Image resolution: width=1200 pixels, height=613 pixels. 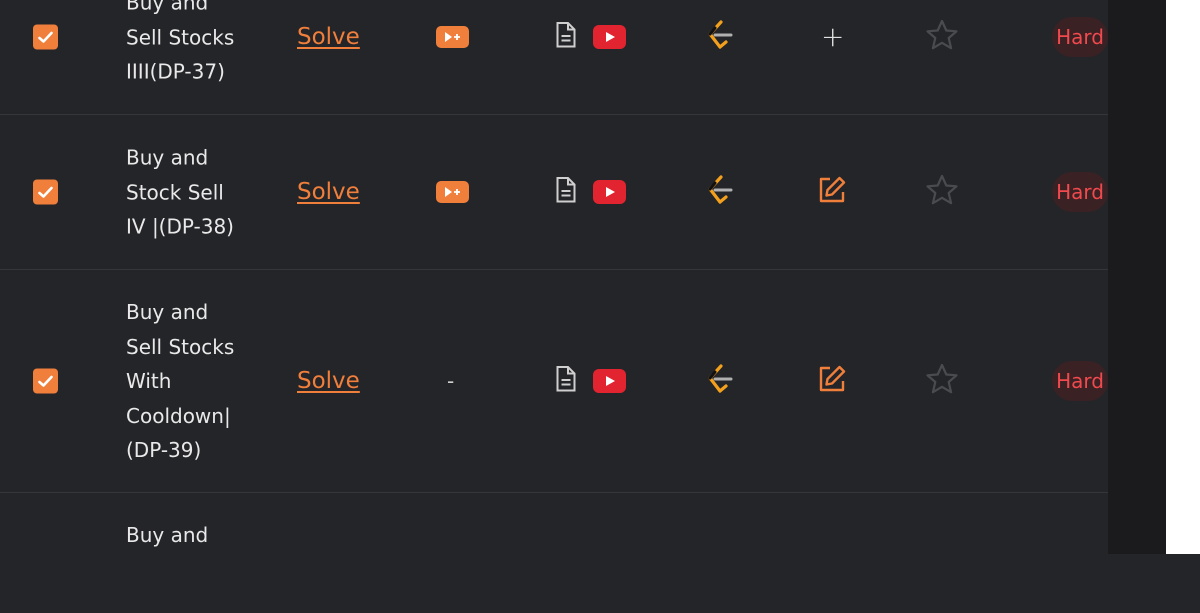 I want to click on right-gutter, so click(x=1137, y=277).